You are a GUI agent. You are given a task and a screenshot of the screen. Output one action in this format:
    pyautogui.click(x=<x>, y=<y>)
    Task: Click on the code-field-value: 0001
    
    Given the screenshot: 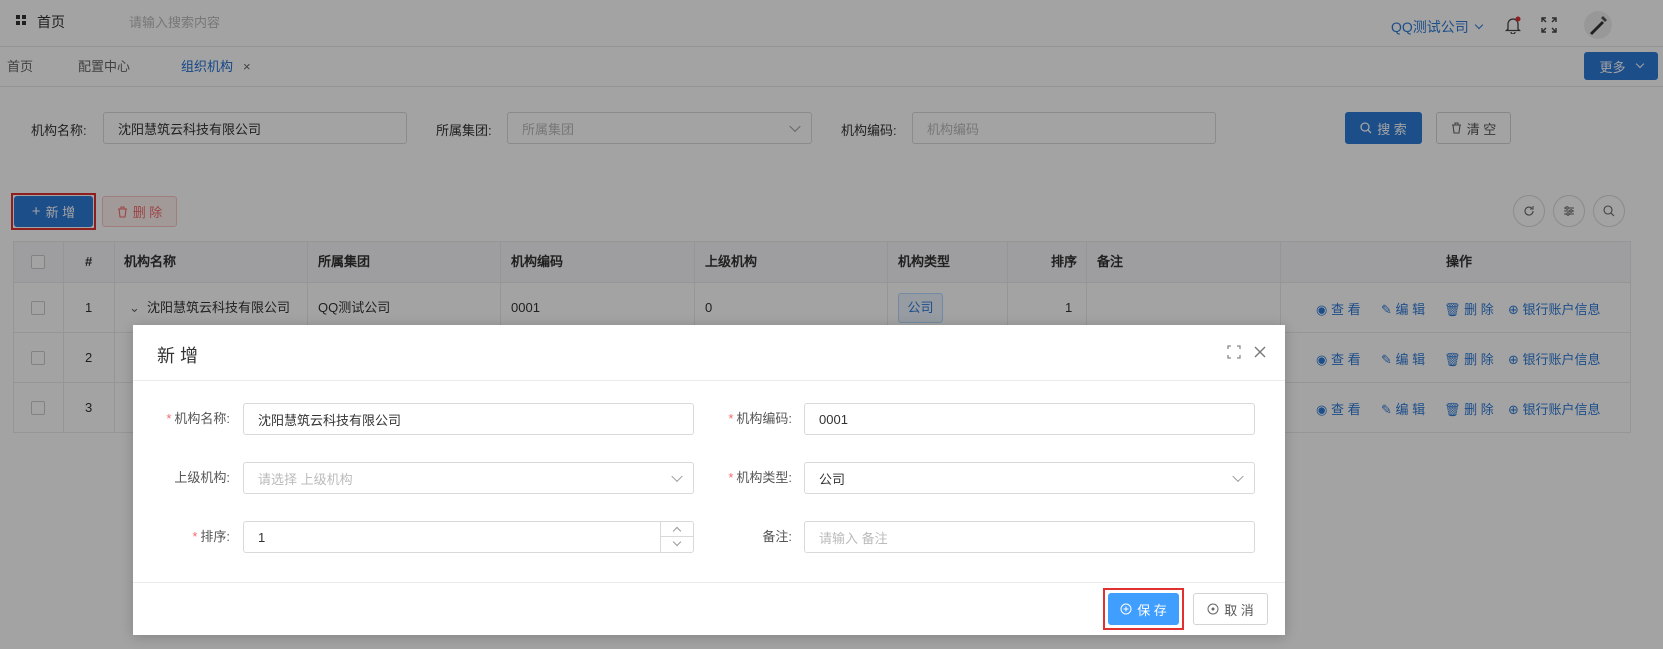 What is the action you would take?
    pyautogui.click(x=833, y=419)
    